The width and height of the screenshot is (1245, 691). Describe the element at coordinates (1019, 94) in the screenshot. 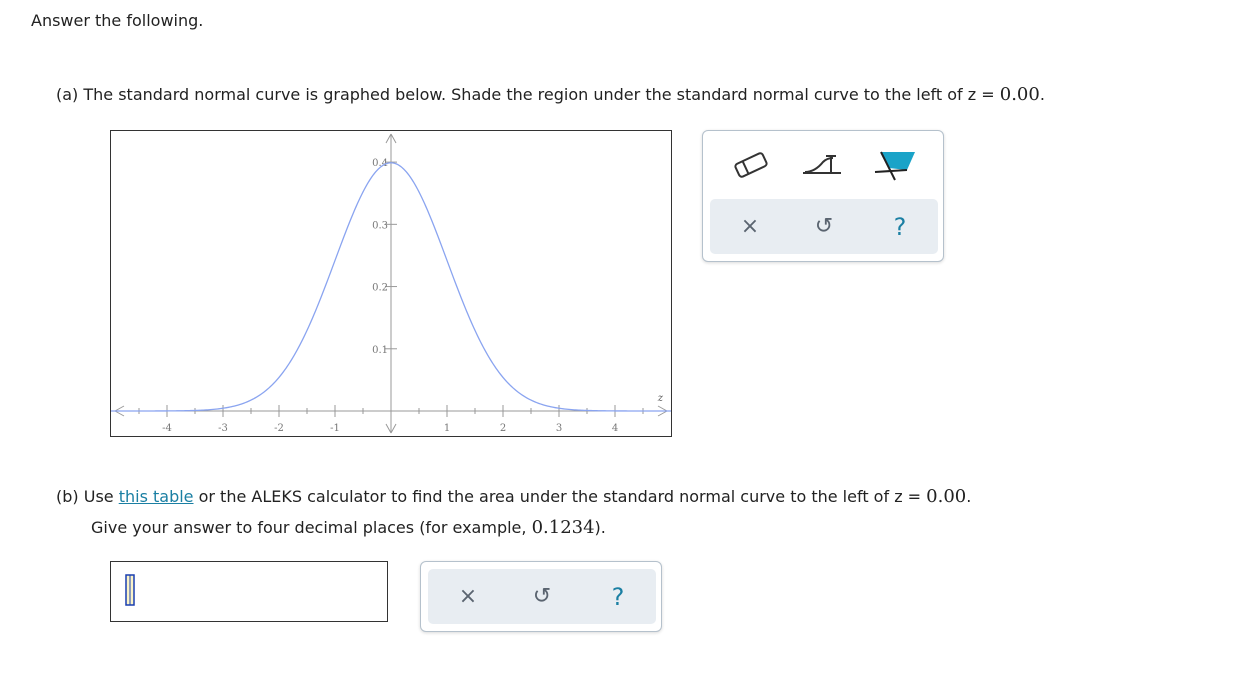

I see `part-a-z-value: 0.00` at that location.